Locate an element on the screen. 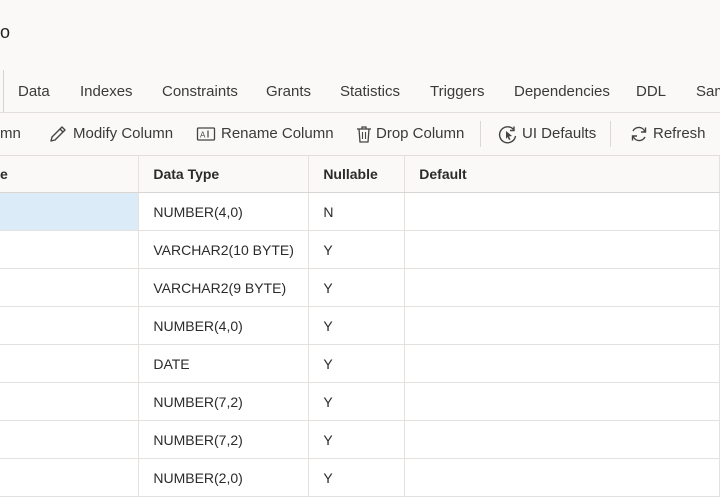  cell-nullable: N is located at coordinates (357, 211).